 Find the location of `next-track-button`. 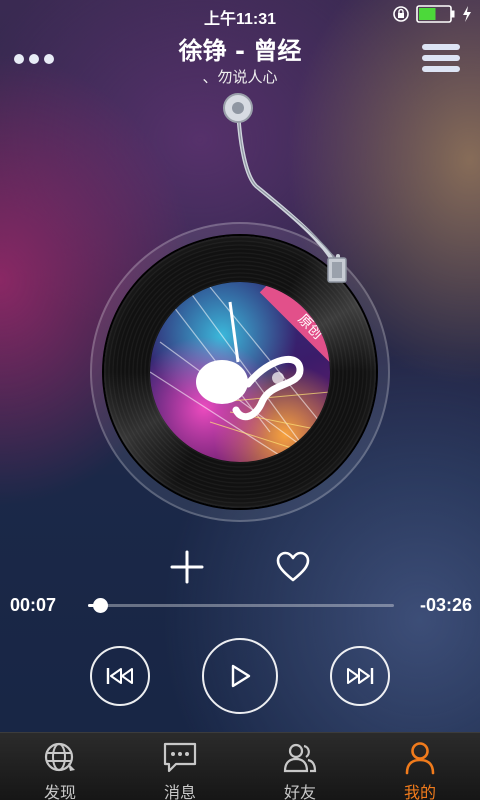

next-track-button is located at coordinates (360, 676).